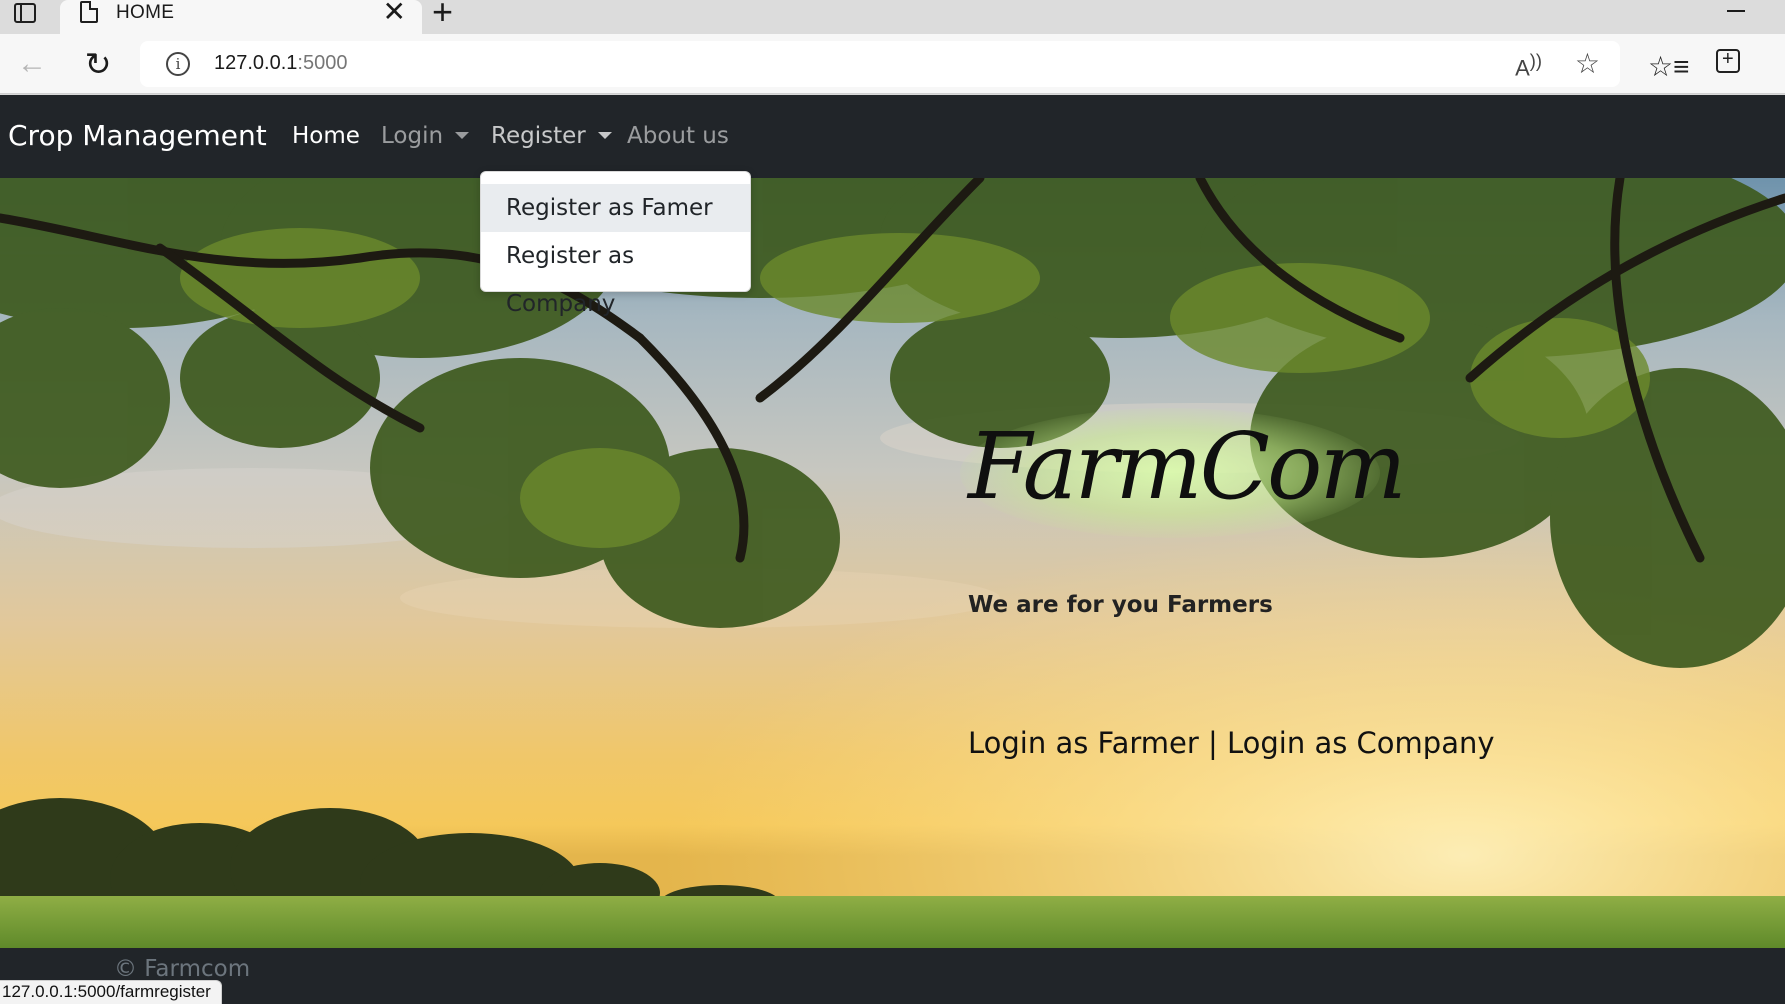 Image resolution: width=1785 pixels, height=1004 pixels. What do you see at coordinates (1668, 66) in the screenshot?
I see `favorites-icon: ☆≡` at bounding box center [1668, 66].